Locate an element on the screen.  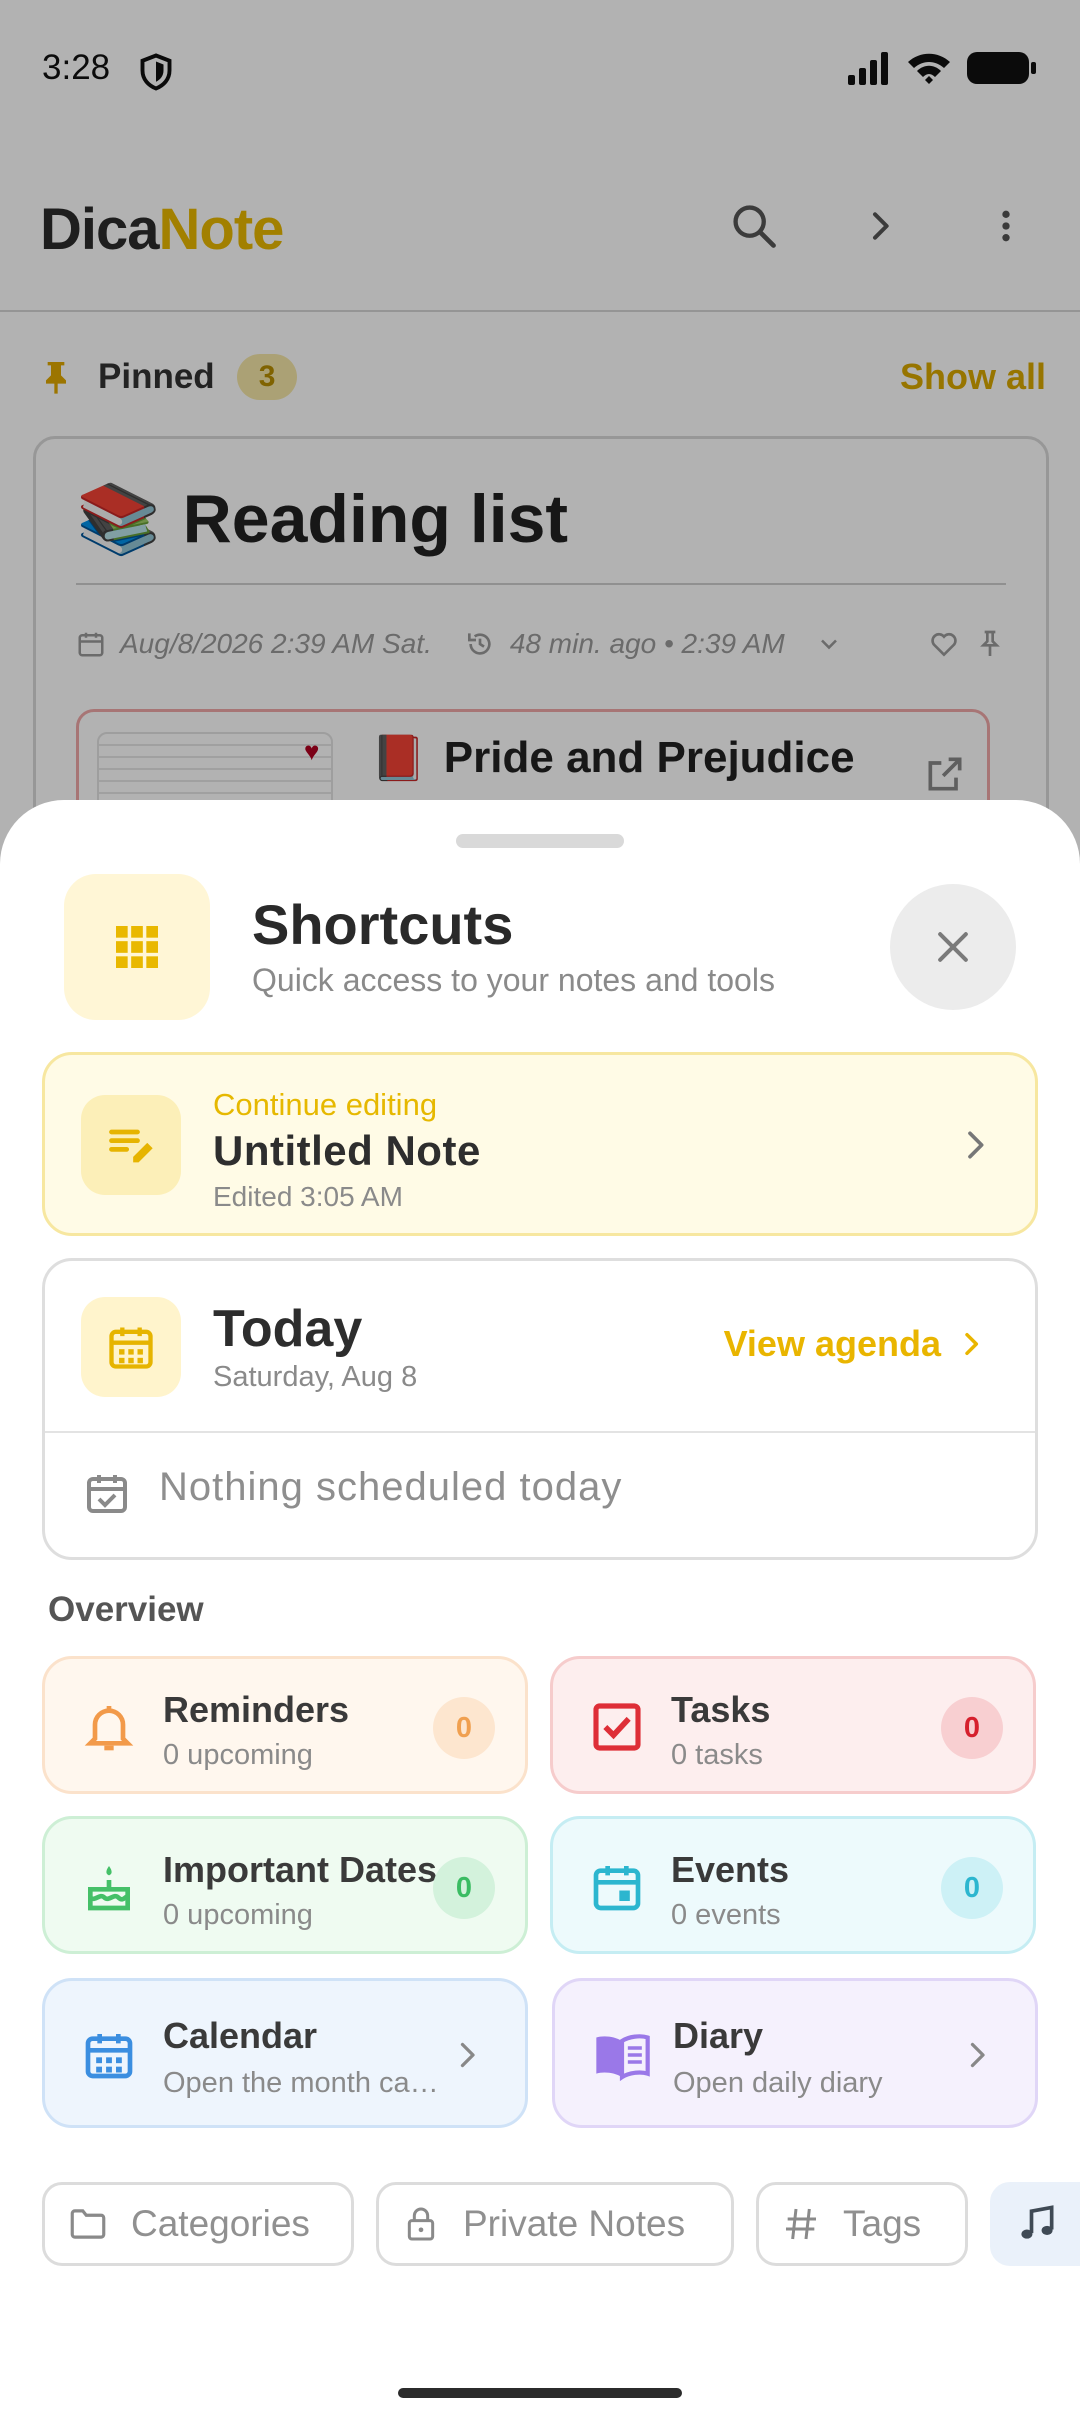
tile-subtitle: Open the month calendar is located at coordinates (303, 2083).